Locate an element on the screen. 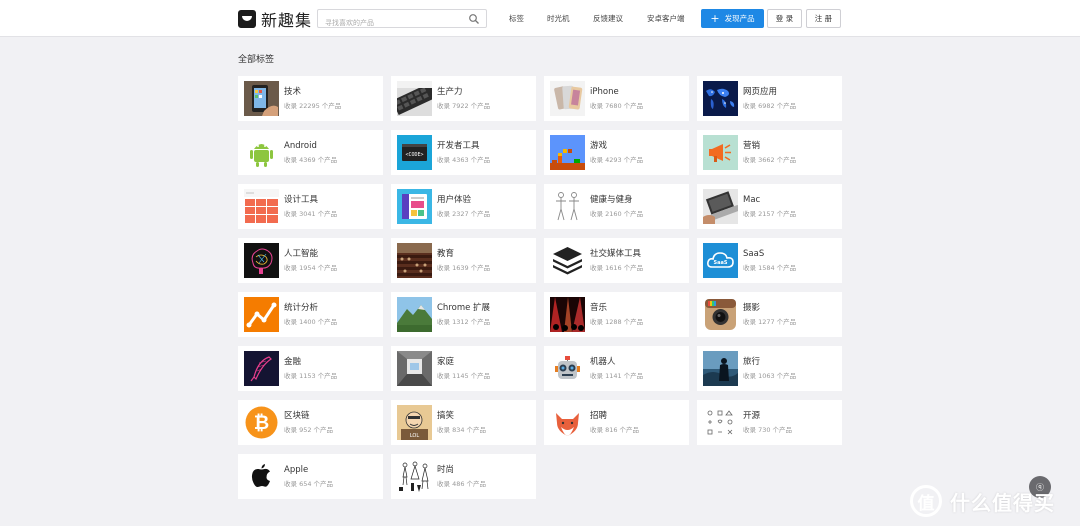 The image size is (1080, 526). watermark: 值 什么值得买 is located at coordinates (993, 501).